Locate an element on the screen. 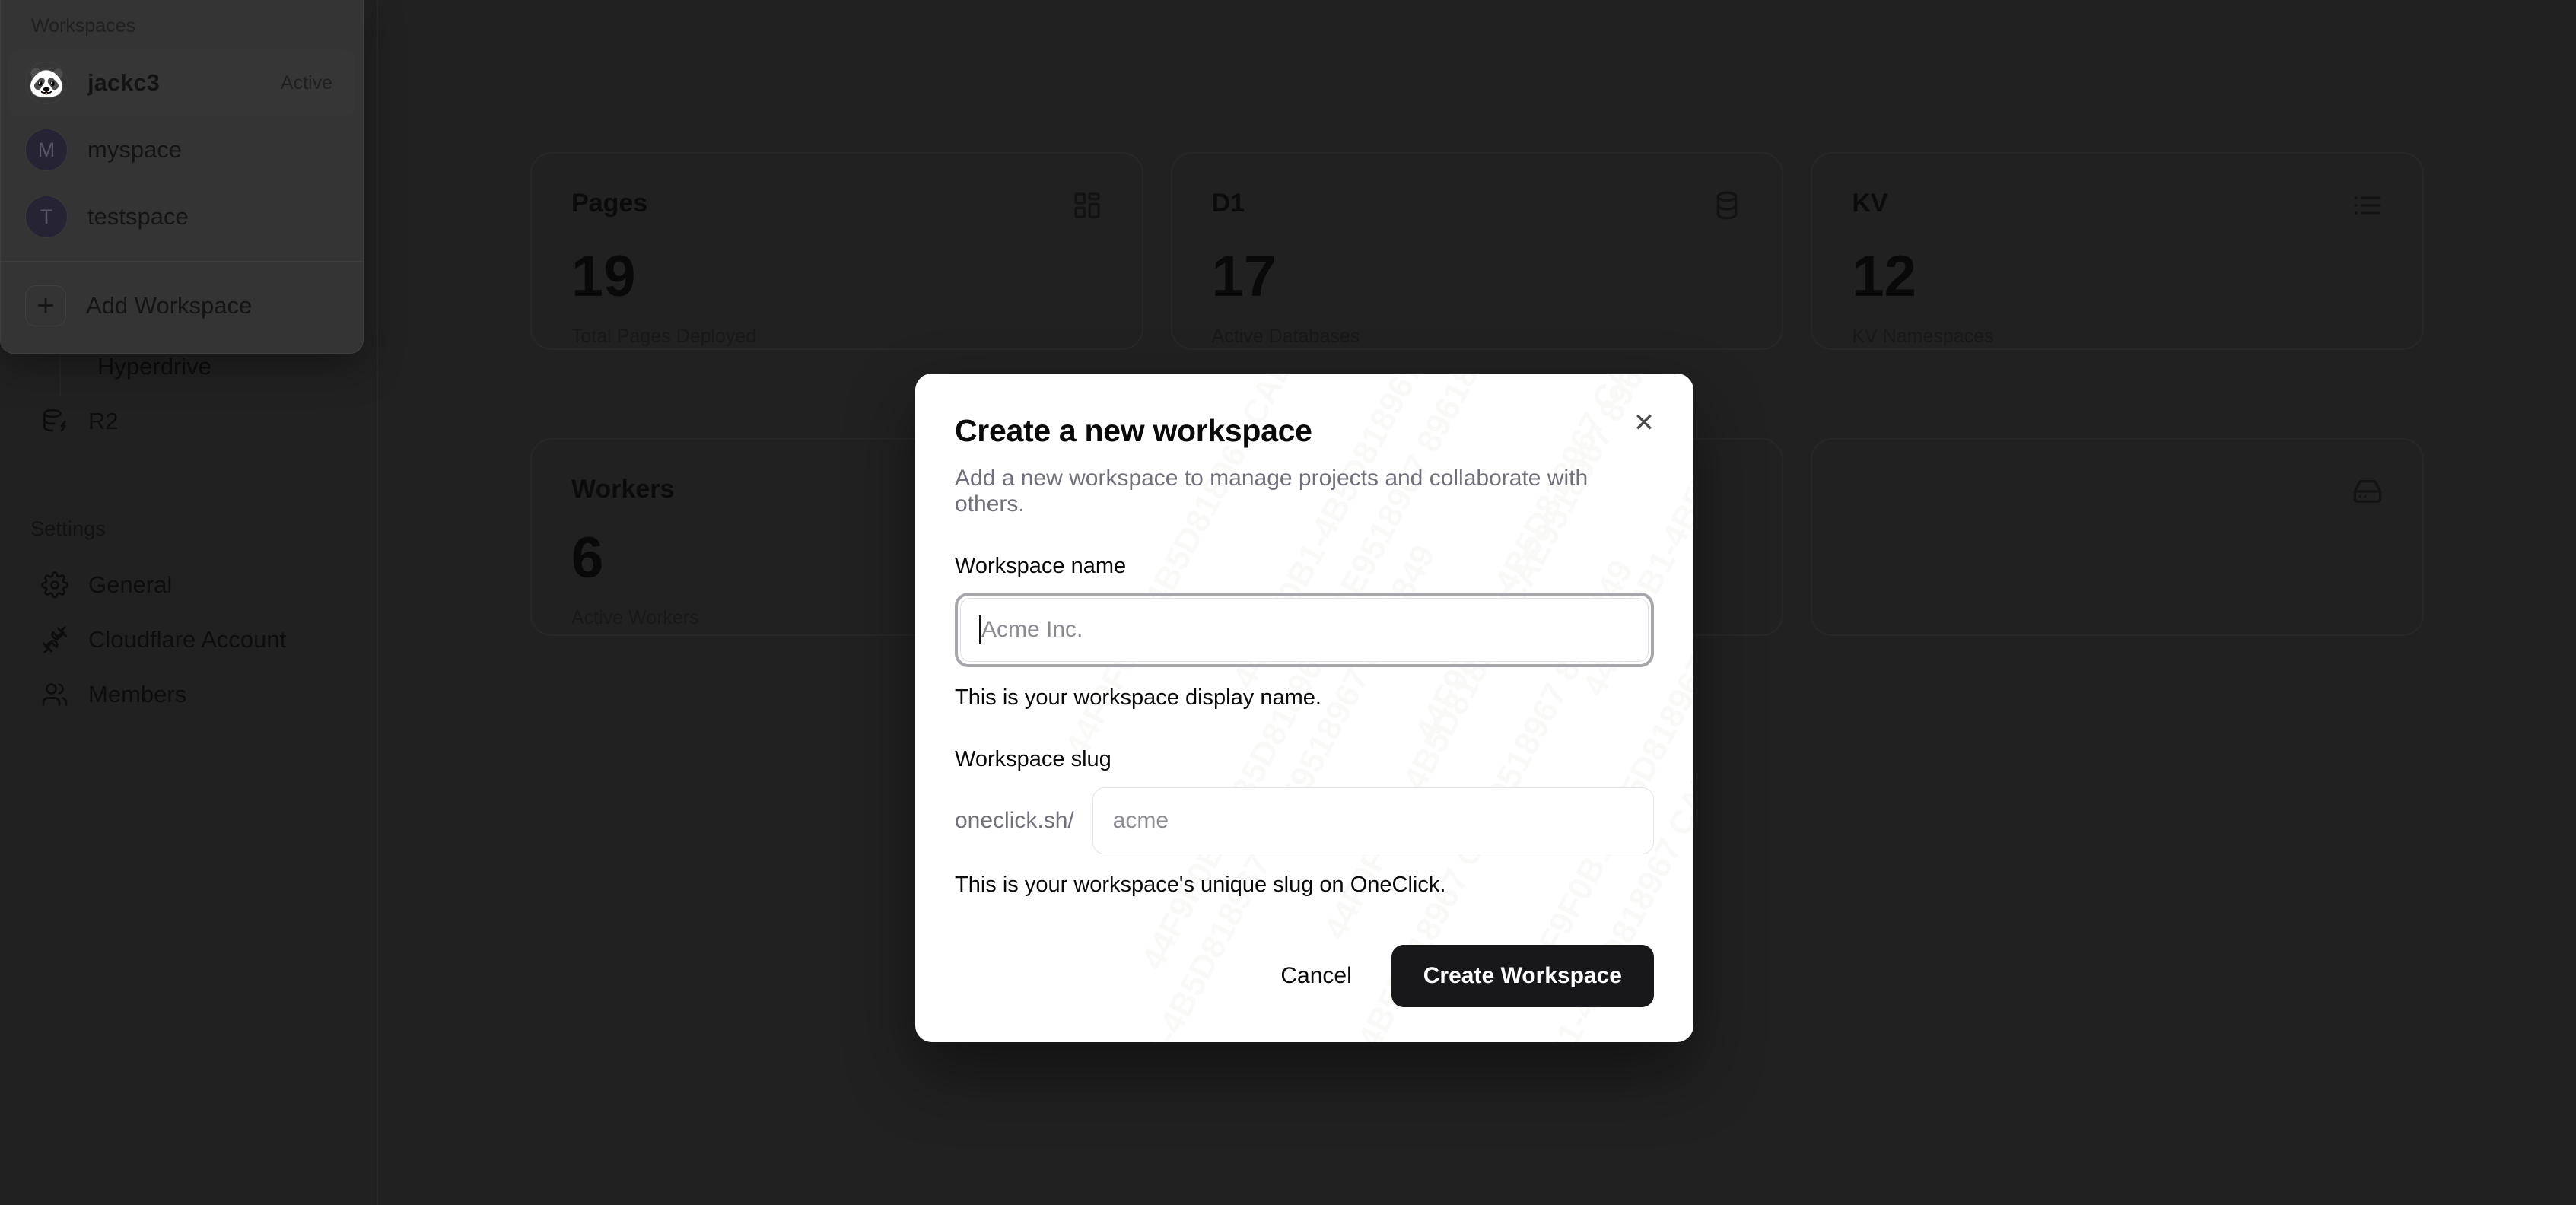  workspace-name: myspace is located at coordinates (135, 149).